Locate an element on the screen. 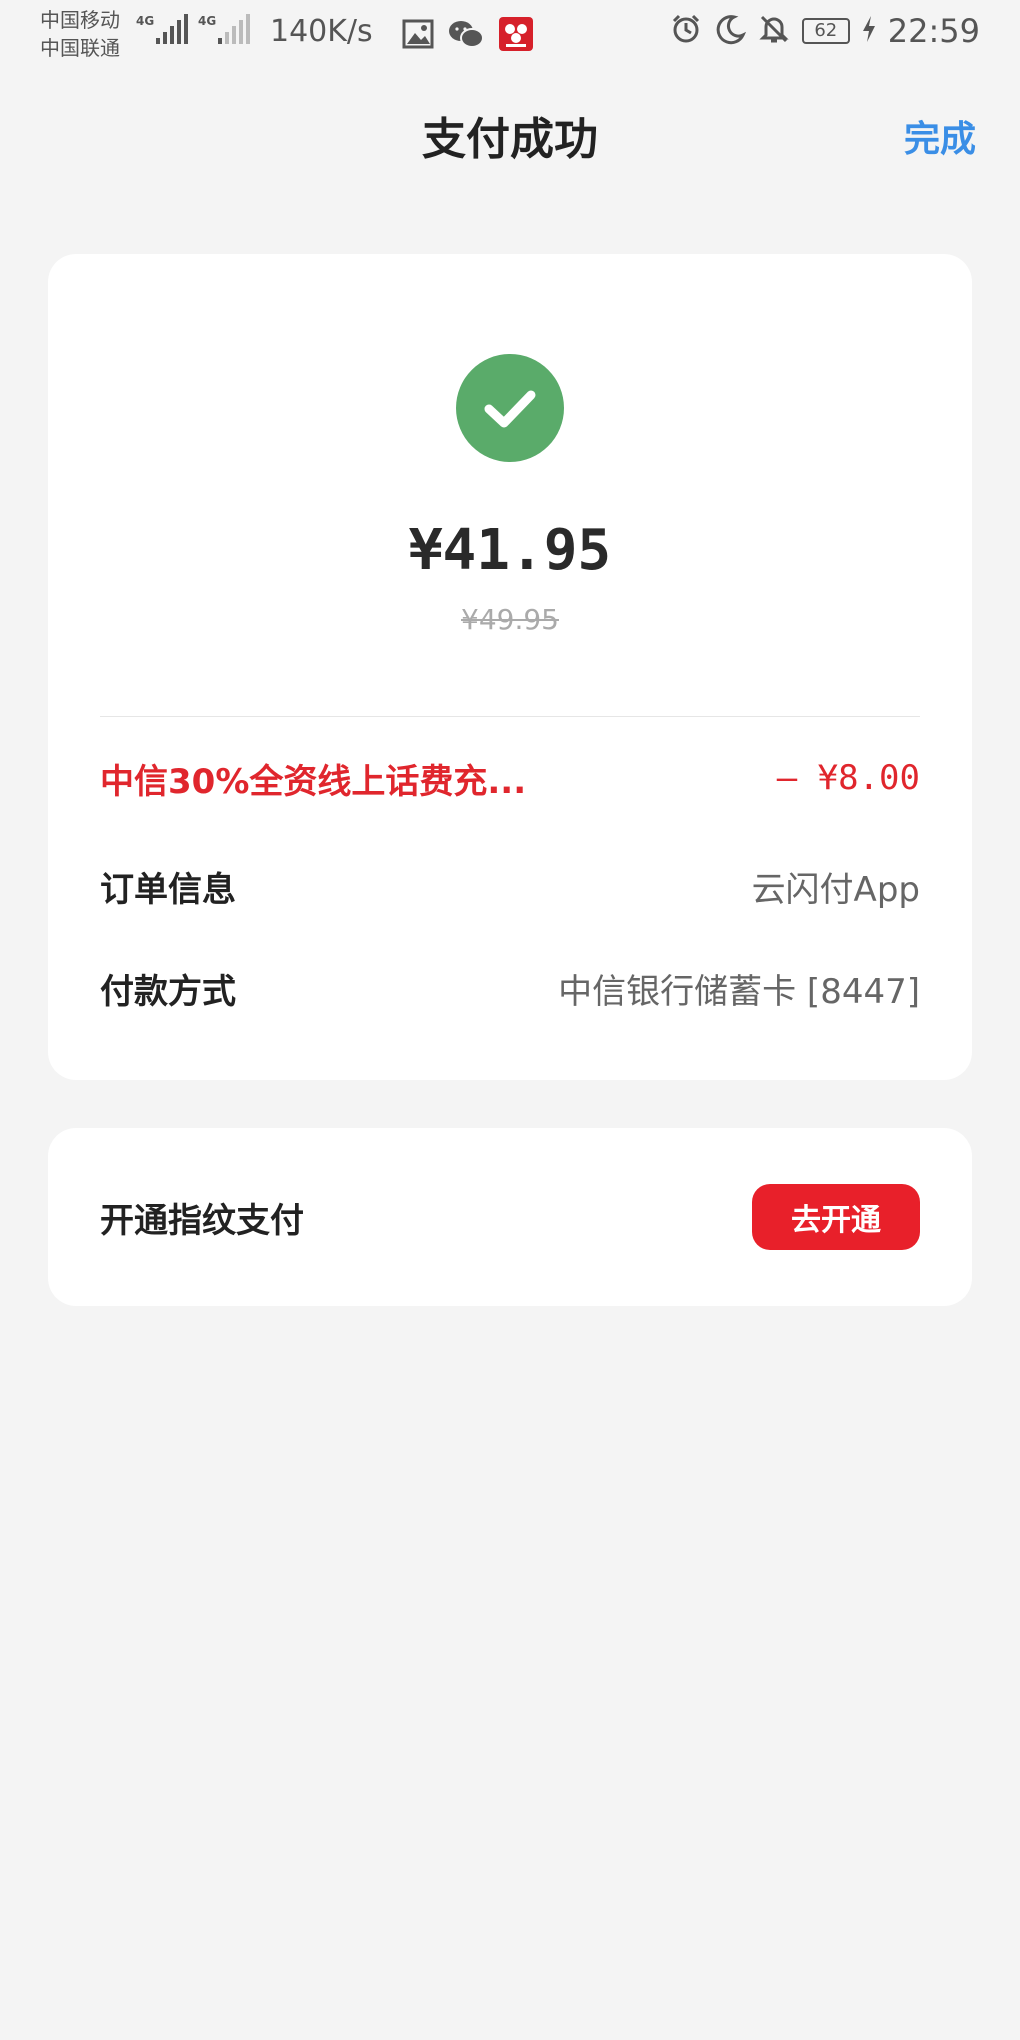  mute-icon is located at coordinates (774, 31).